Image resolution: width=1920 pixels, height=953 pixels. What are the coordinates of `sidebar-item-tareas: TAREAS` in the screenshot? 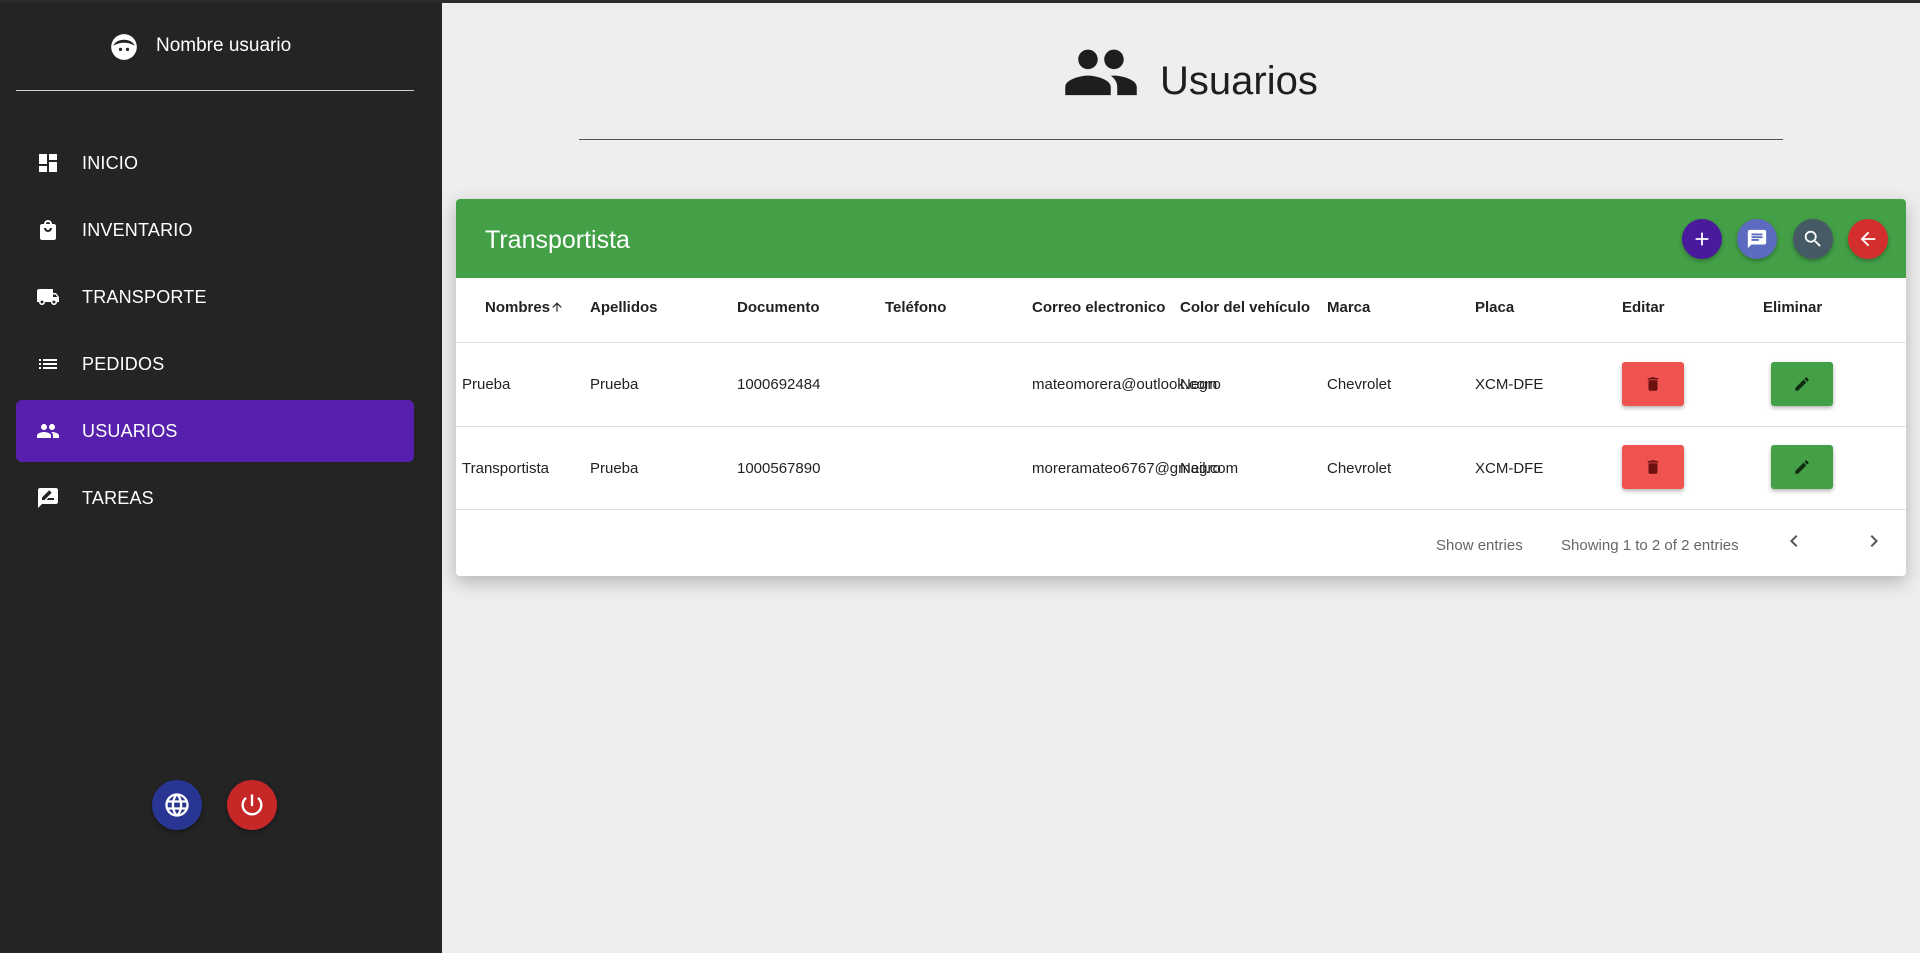 It's located at (215, 498).